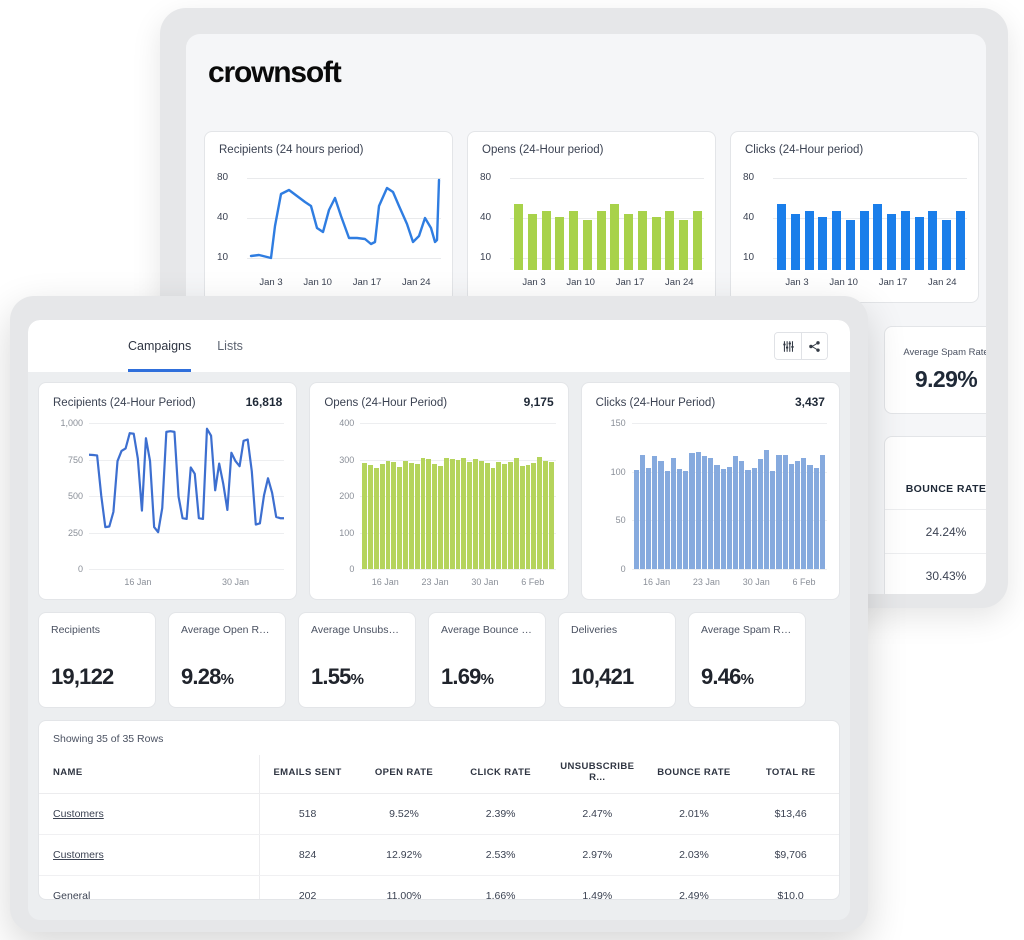 This screenshot has height=940, width=1024. I want to click on kpi-label: Recipients, so click(76, 630).